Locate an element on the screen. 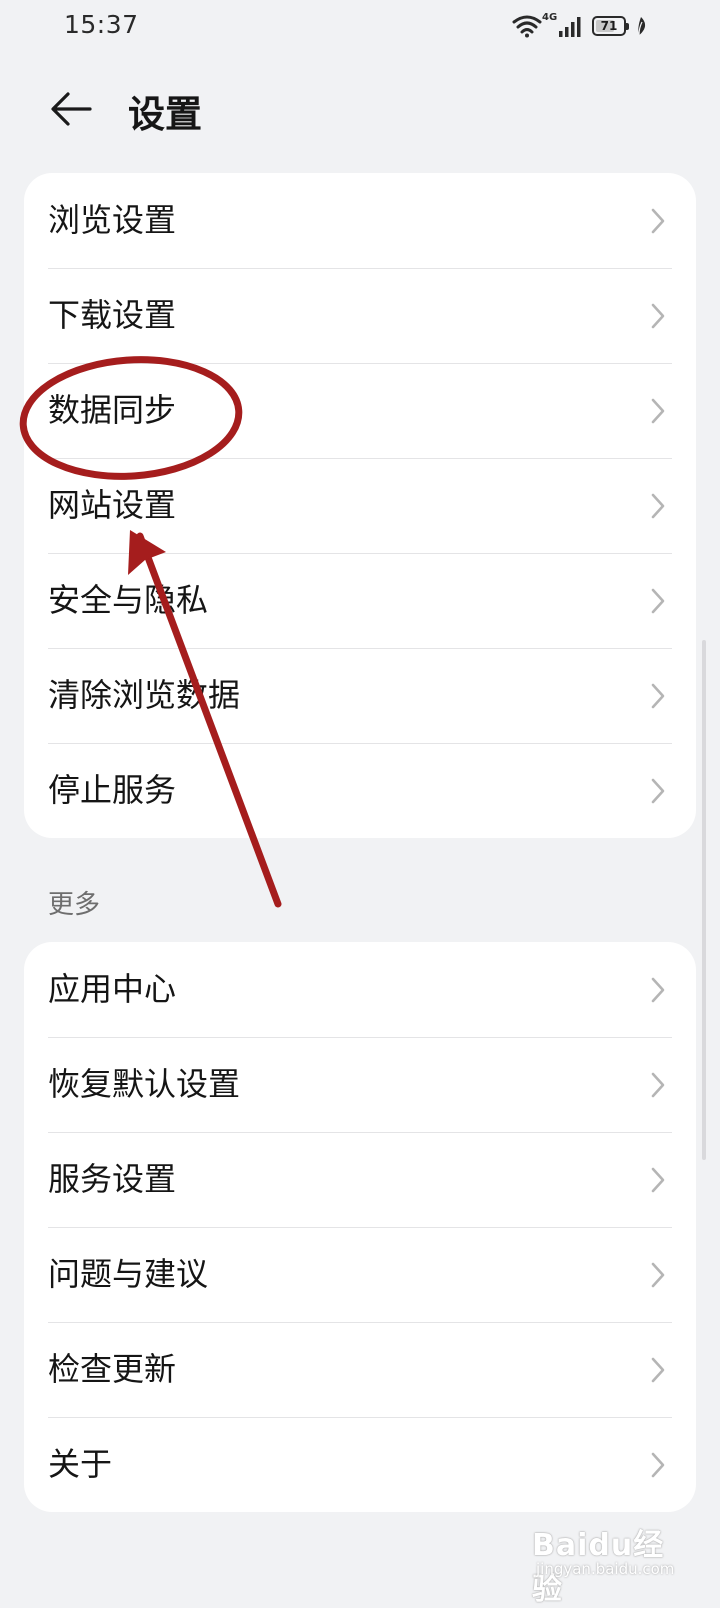  settings-item-website: 网站设置 is located at coordinates (360, 505).